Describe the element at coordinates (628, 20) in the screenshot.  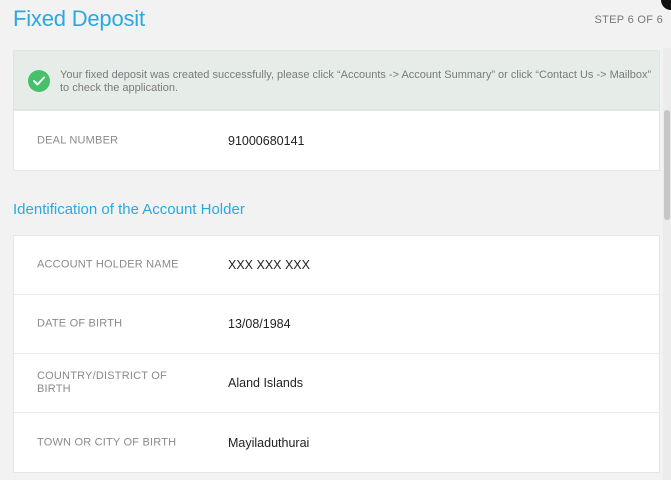
I see `step-indicator: STEP 6 OF 6` at that location.